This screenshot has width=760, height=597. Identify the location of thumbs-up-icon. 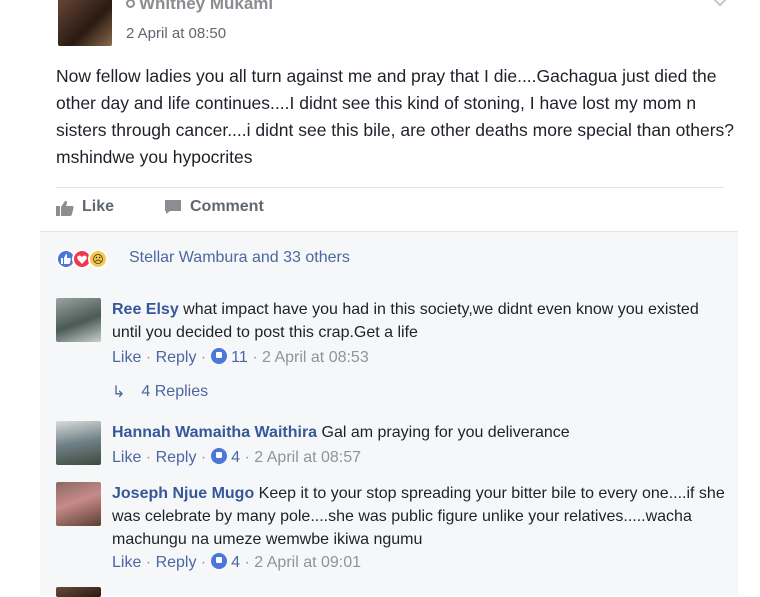
(65, 208).